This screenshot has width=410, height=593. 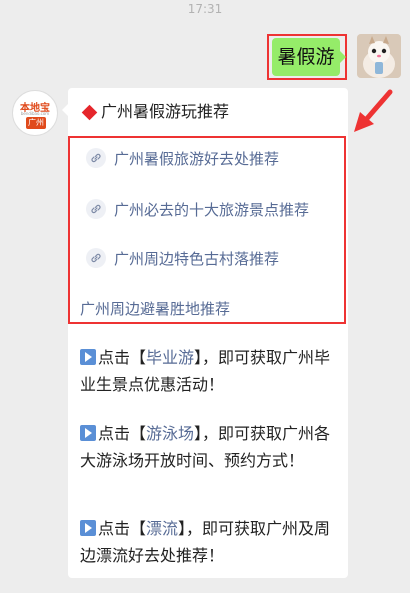 What do you see at coordinates (212, 210) in the screenshot?
I see `link-label: 广州必去的十大旅游景点推荐` at bounding box center [212, 210].